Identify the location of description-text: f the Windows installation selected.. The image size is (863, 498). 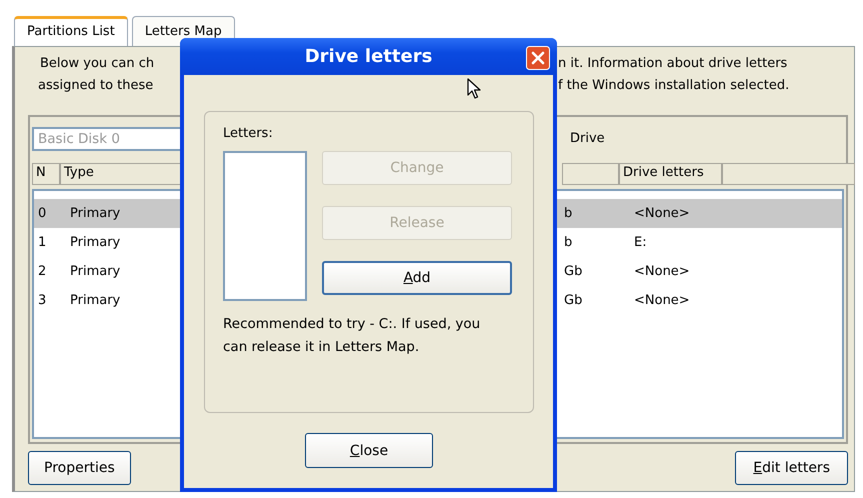
(674, 86).